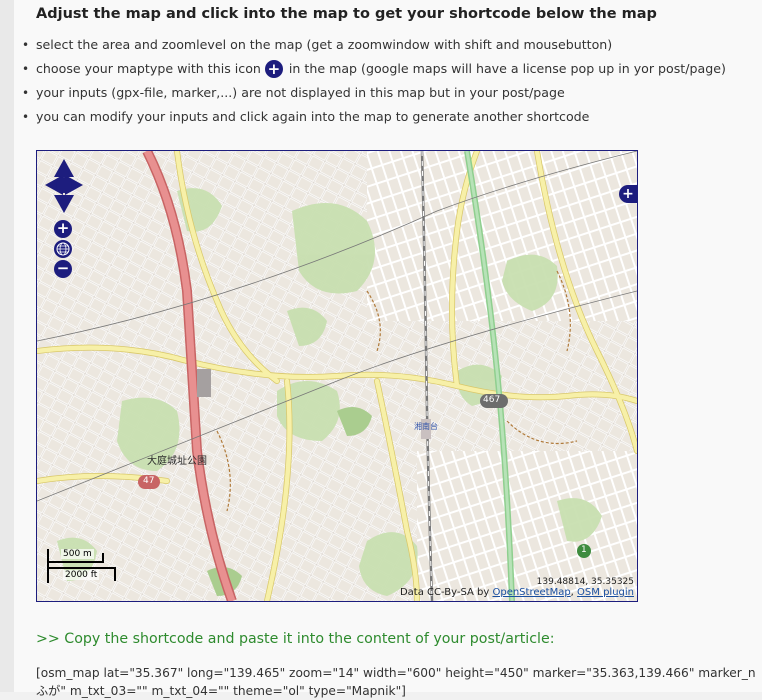  Describe the element at coordinates (75, 562) in the screenshot. I see `scale-metric-bar` at that location.